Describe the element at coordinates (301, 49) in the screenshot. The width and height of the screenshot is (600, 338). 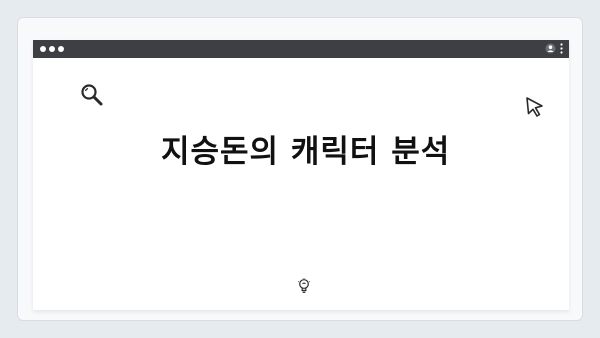
I see `browser-titlebar` at that location.